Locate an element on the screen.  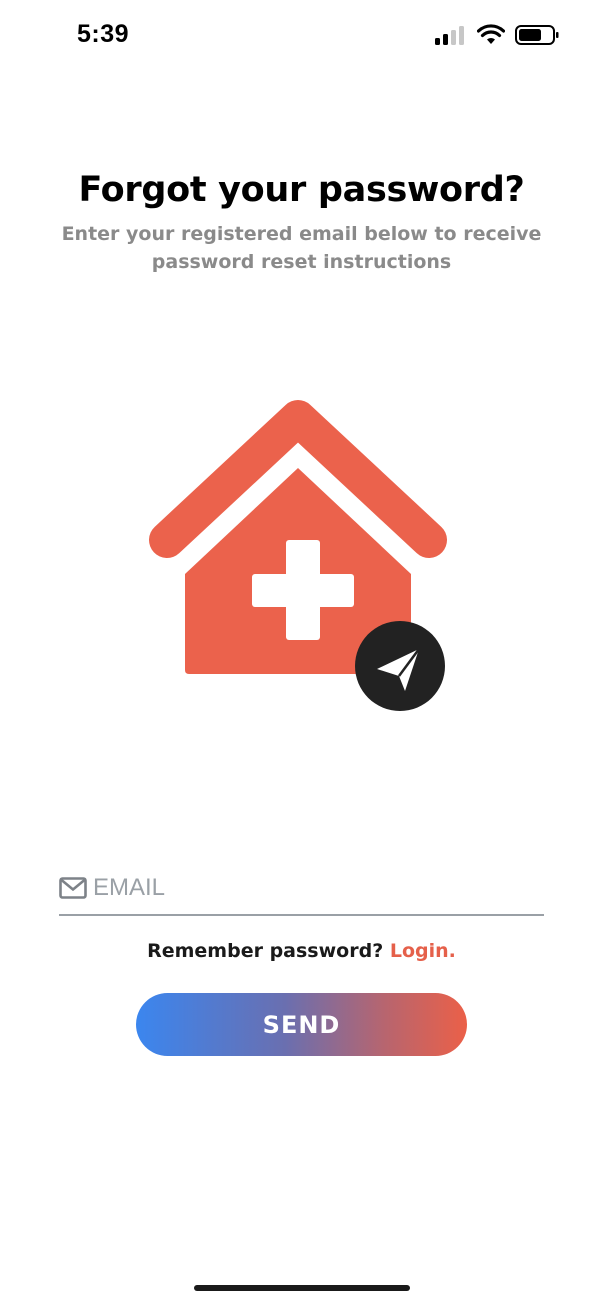
signal-icon is located at coordinates (449, 35).